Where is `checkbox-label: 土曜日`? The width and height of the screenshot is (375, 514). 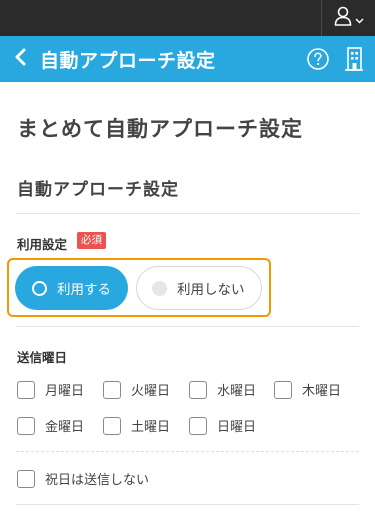 checkbox-label: 土曜日 is located at coordinates (151, 427).